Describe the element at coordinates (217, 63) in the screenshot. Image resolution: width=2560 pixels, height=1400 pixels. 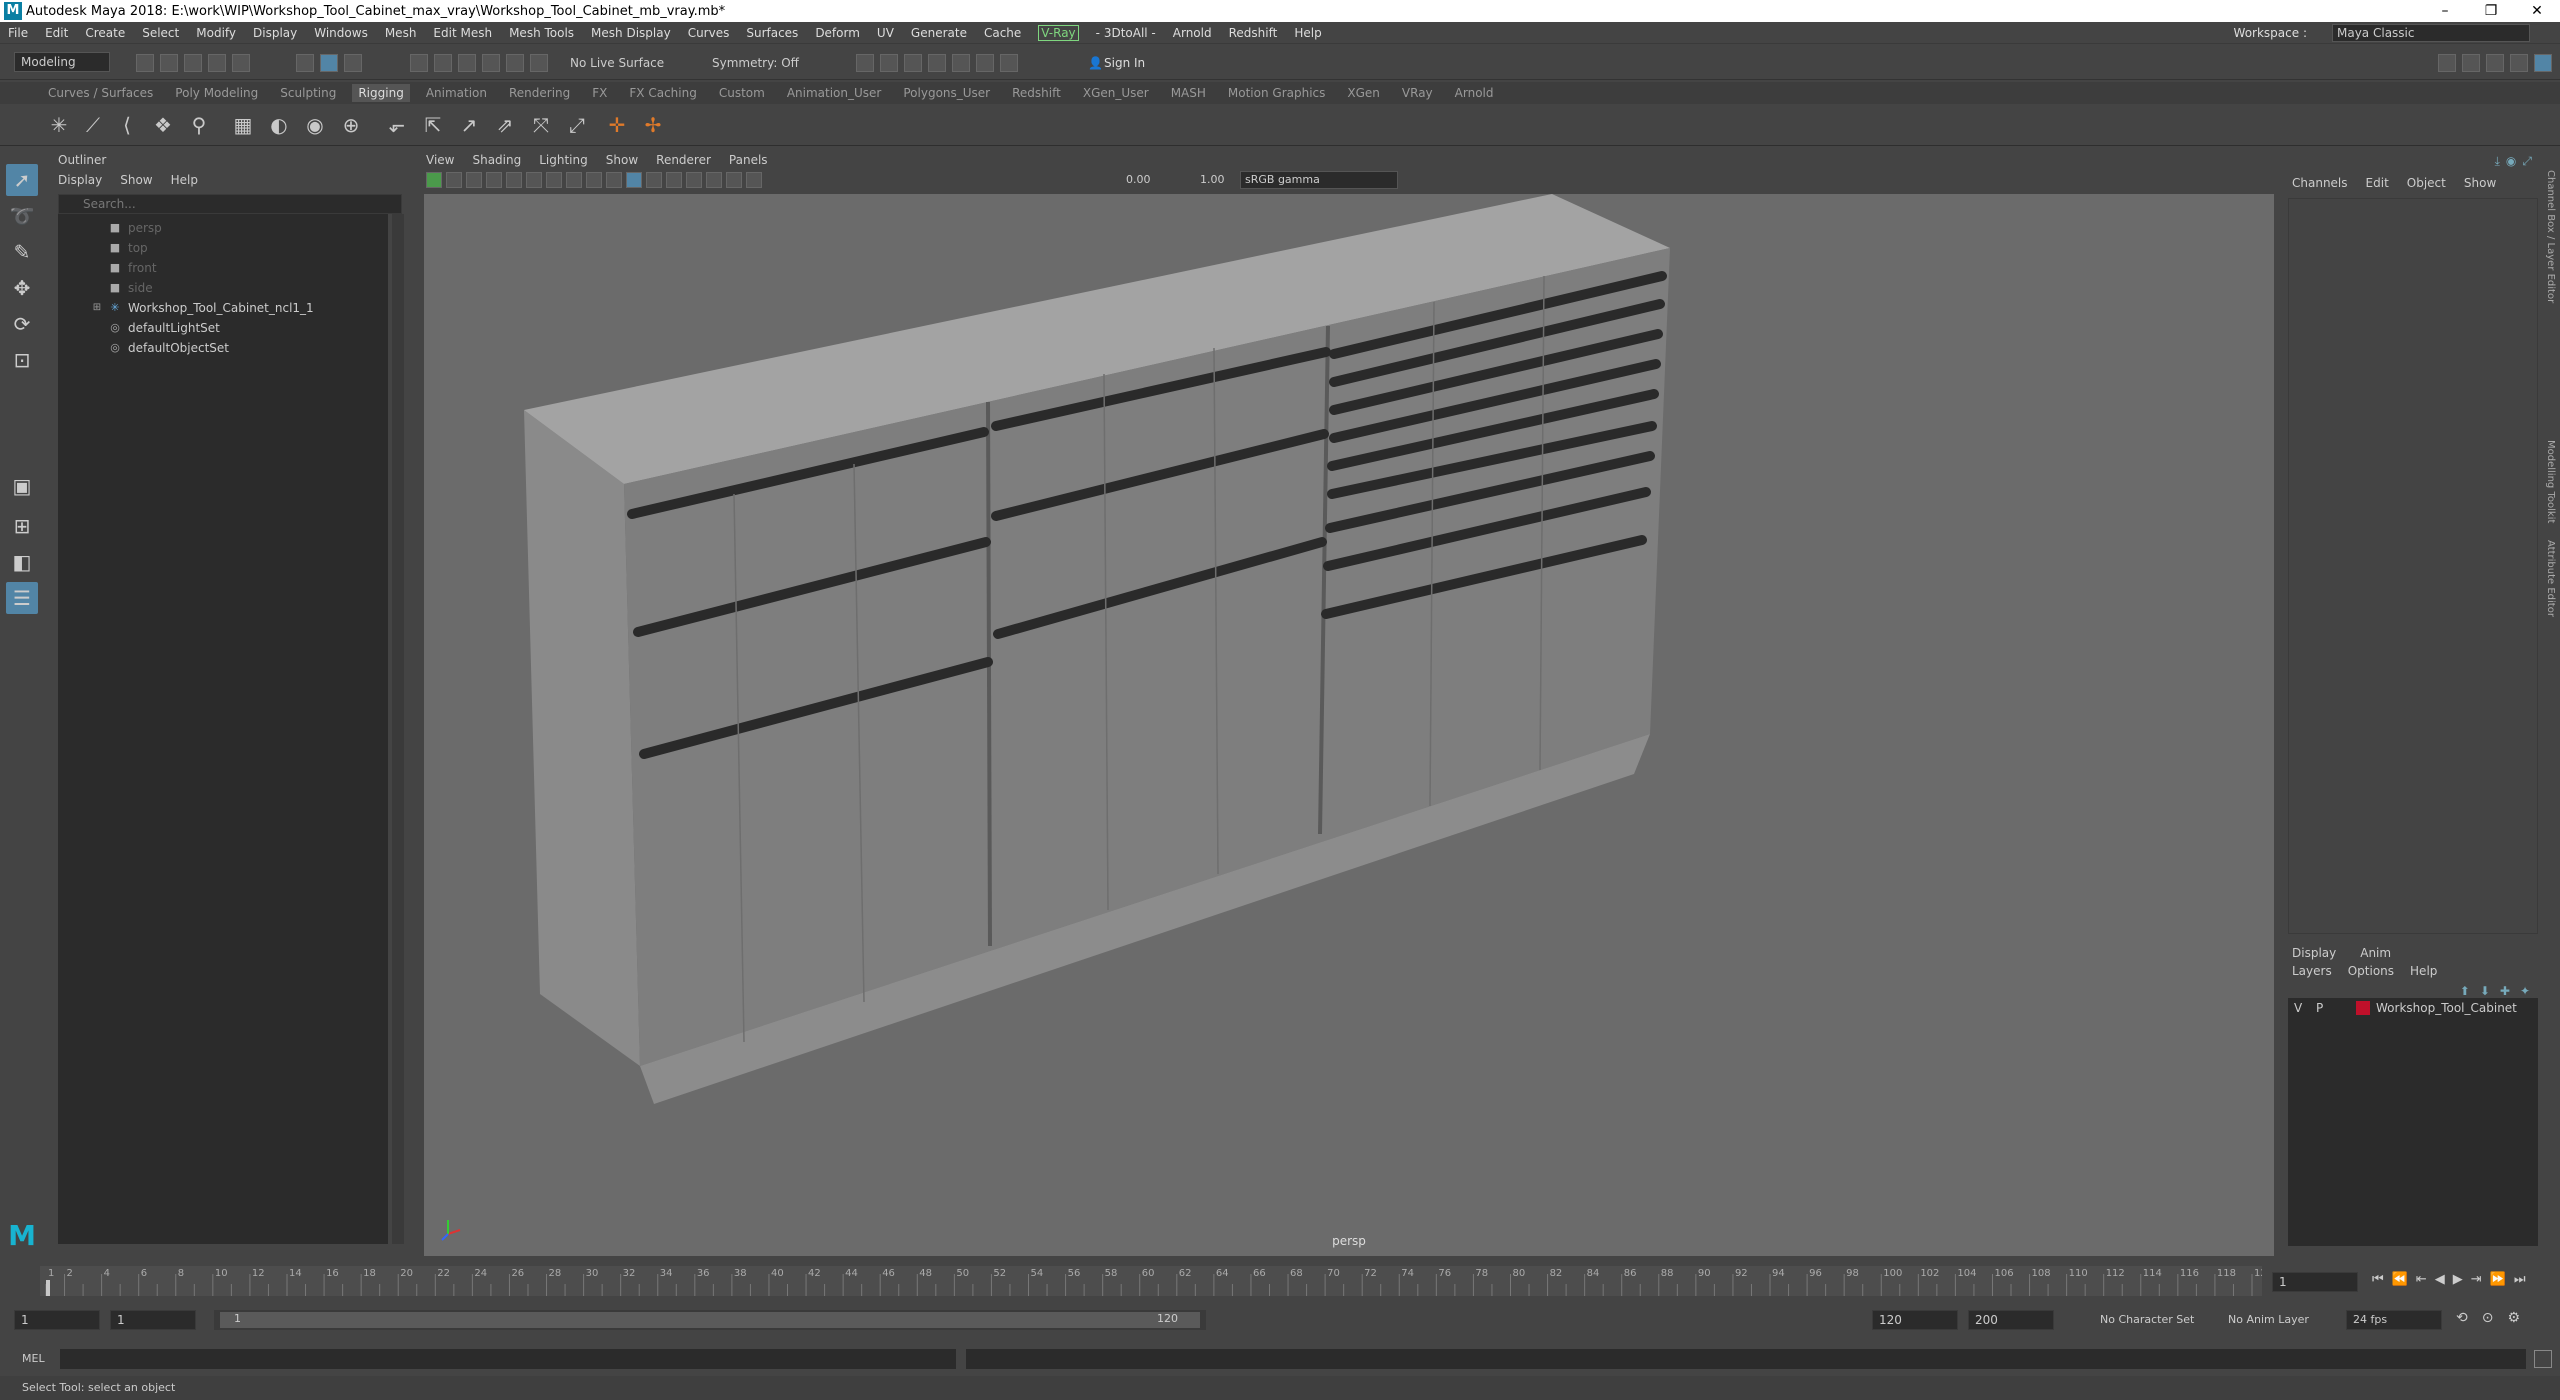
I see `undo-icon` at that location.